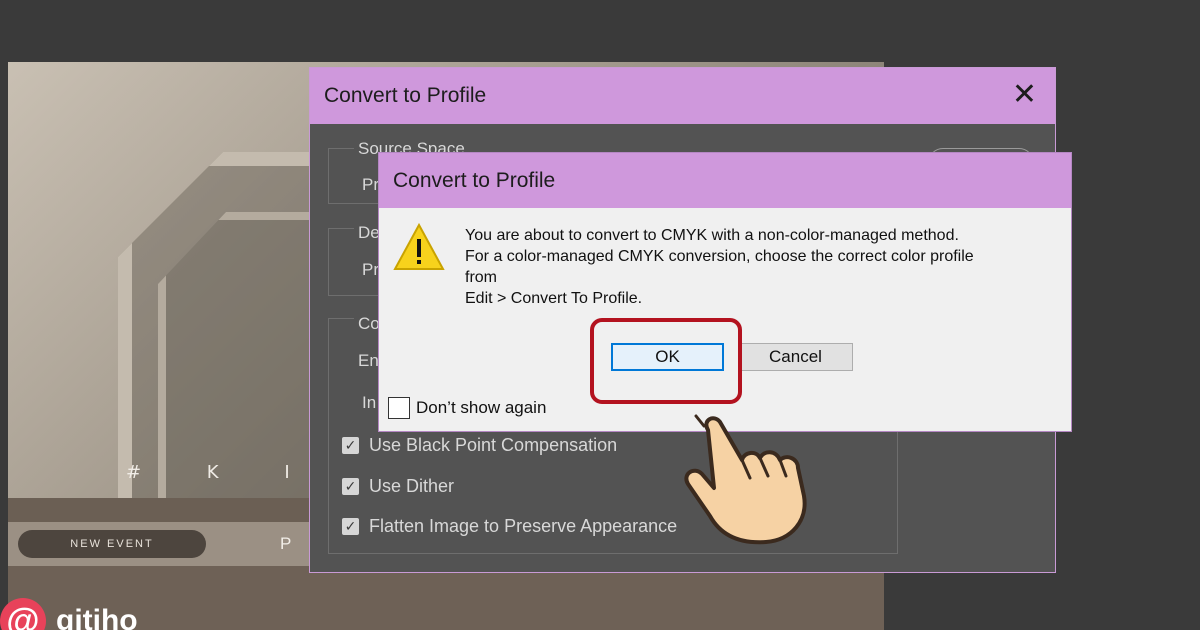 The width and height of the screenshot is (1200, 630). I want to click on flatten-image-checkbox: ✓ Flatten Image to Preserve Appearance, so click(509, 526).